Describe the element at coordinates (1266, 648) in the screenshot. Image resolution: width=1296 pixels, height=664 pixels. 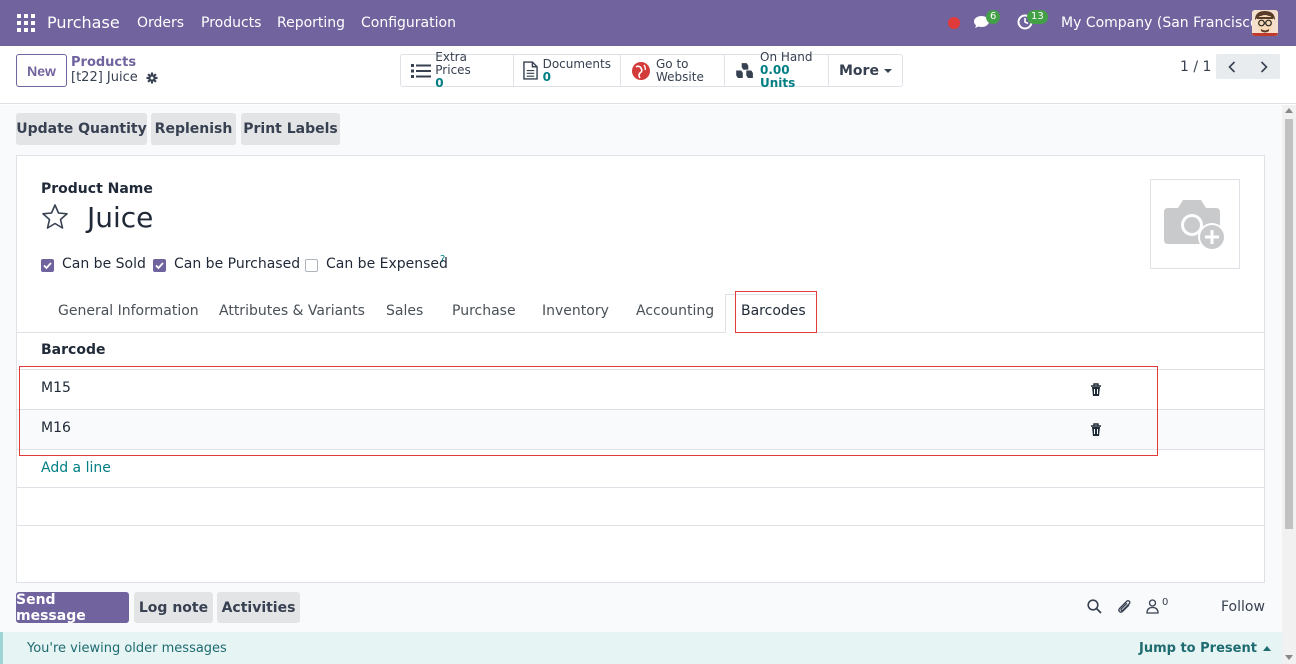
I see `caret-up-icon` at that location.